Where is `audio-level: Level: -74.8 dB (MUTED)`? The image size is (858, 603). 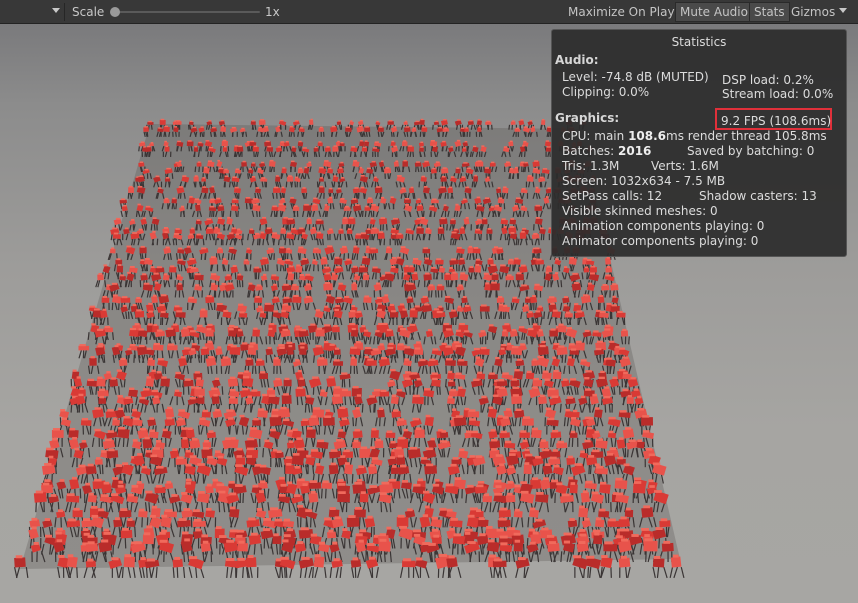
audio-level: Level: -74.8 dB (MUTED) is located at coordinates (635, 77).